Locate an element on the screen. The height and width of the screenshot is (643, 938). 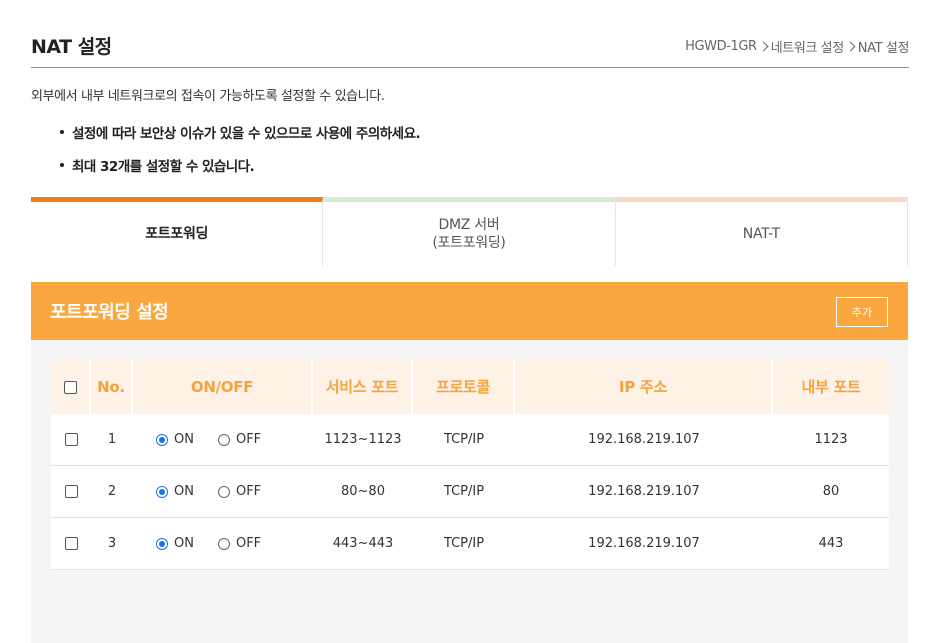
tab-dmz-label-line2: (포트포워딩) is located at coordinates (469, 243).